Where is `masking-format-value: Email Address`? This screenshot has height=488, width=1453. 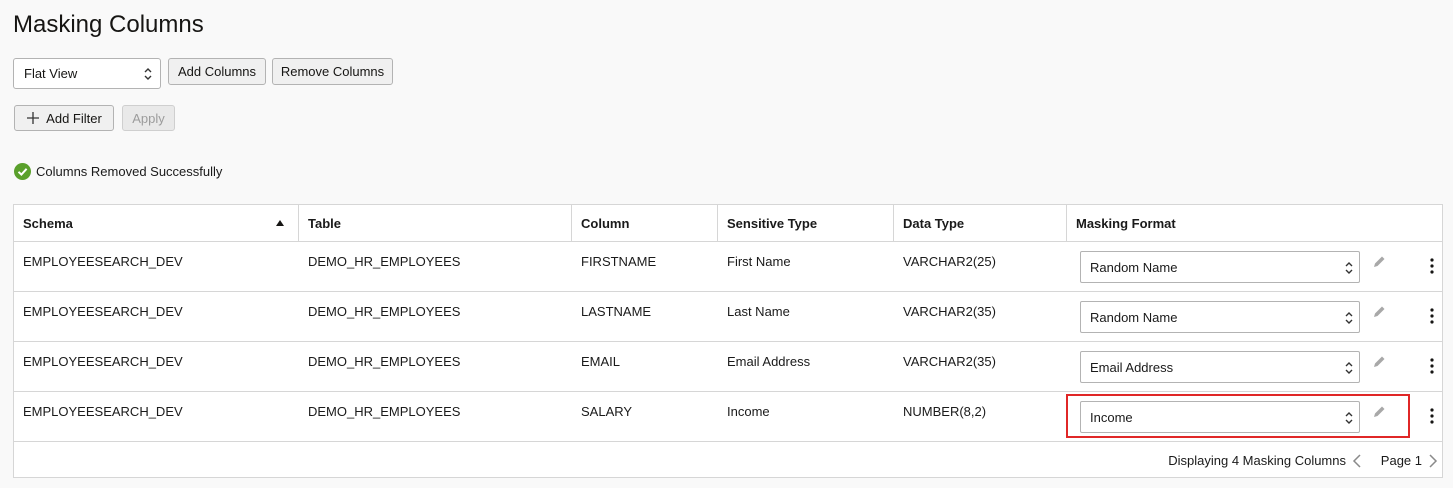 masking-format-value: Email Address is located at coordinates (1132, 367).